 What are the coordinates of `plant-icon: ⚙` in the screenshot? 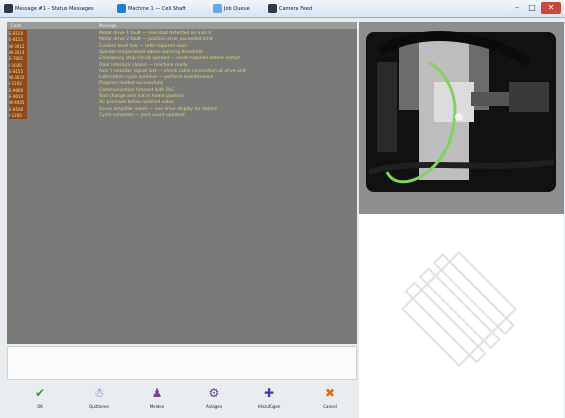 It's located at (214, 393).